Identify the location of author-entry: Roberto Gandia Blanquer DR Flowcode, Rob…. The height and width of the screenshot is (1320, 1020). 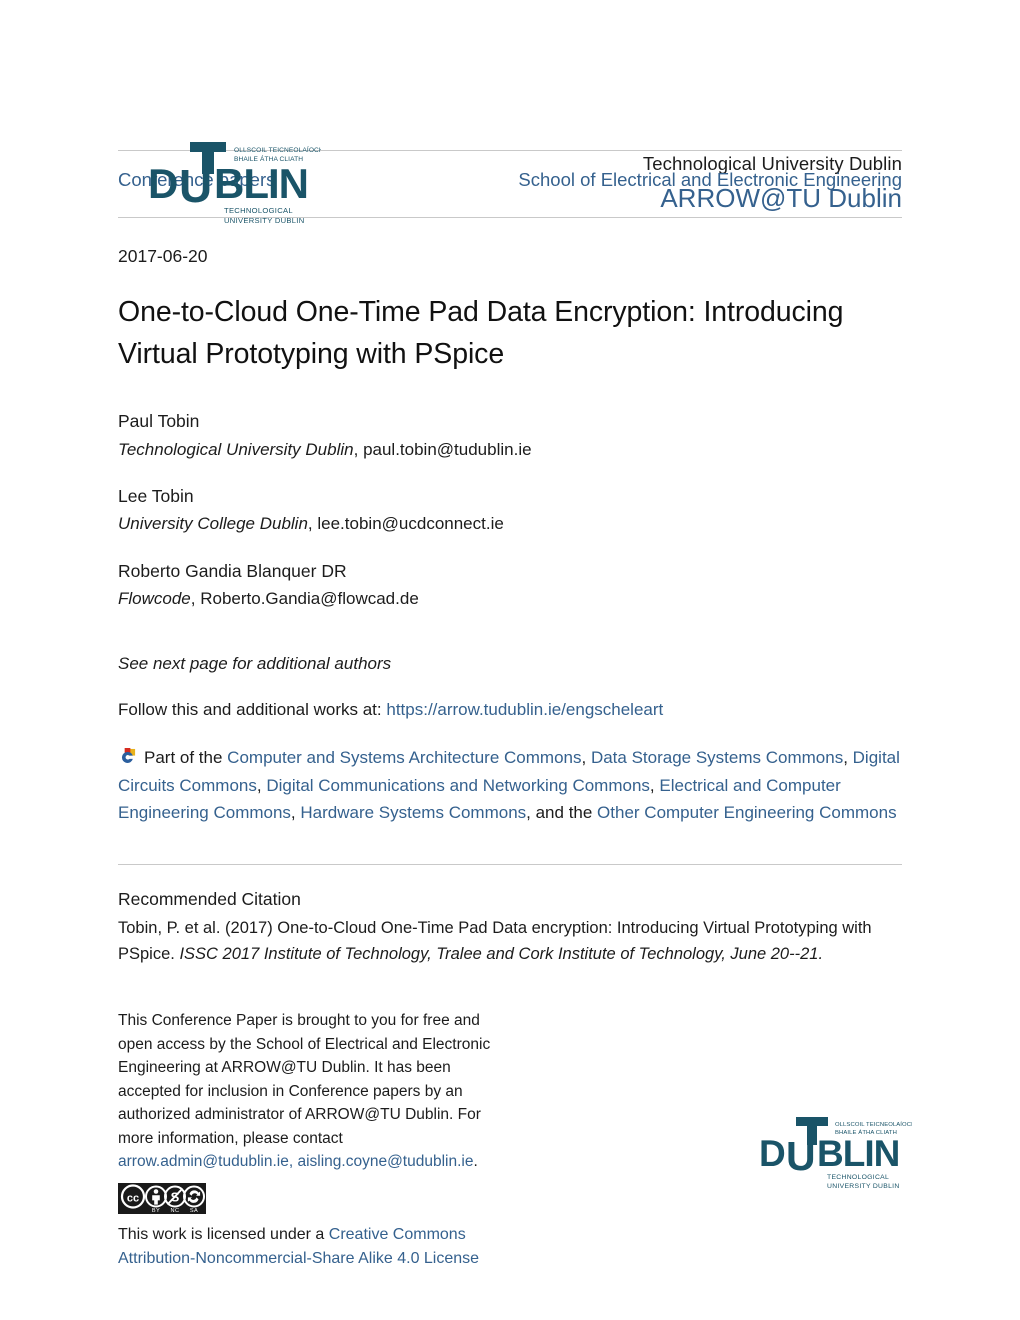
(510, 585).